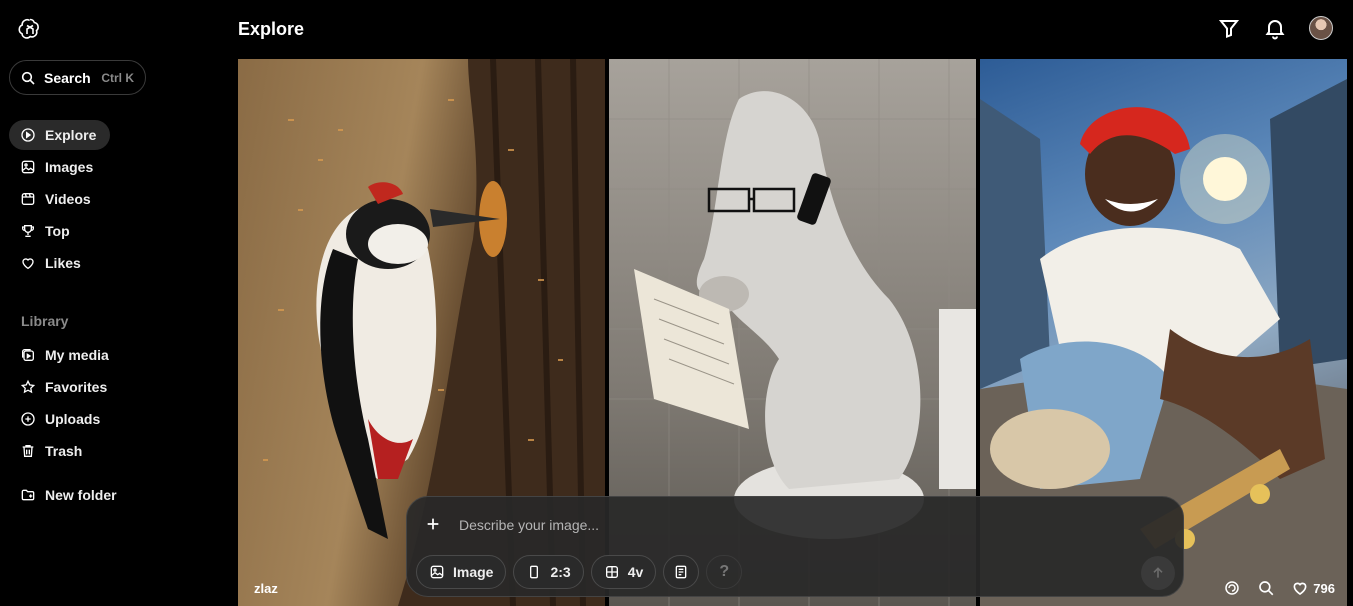 The image size is (1353, 606). I want to click on portrait-ratio-icon, so click(534, 572).